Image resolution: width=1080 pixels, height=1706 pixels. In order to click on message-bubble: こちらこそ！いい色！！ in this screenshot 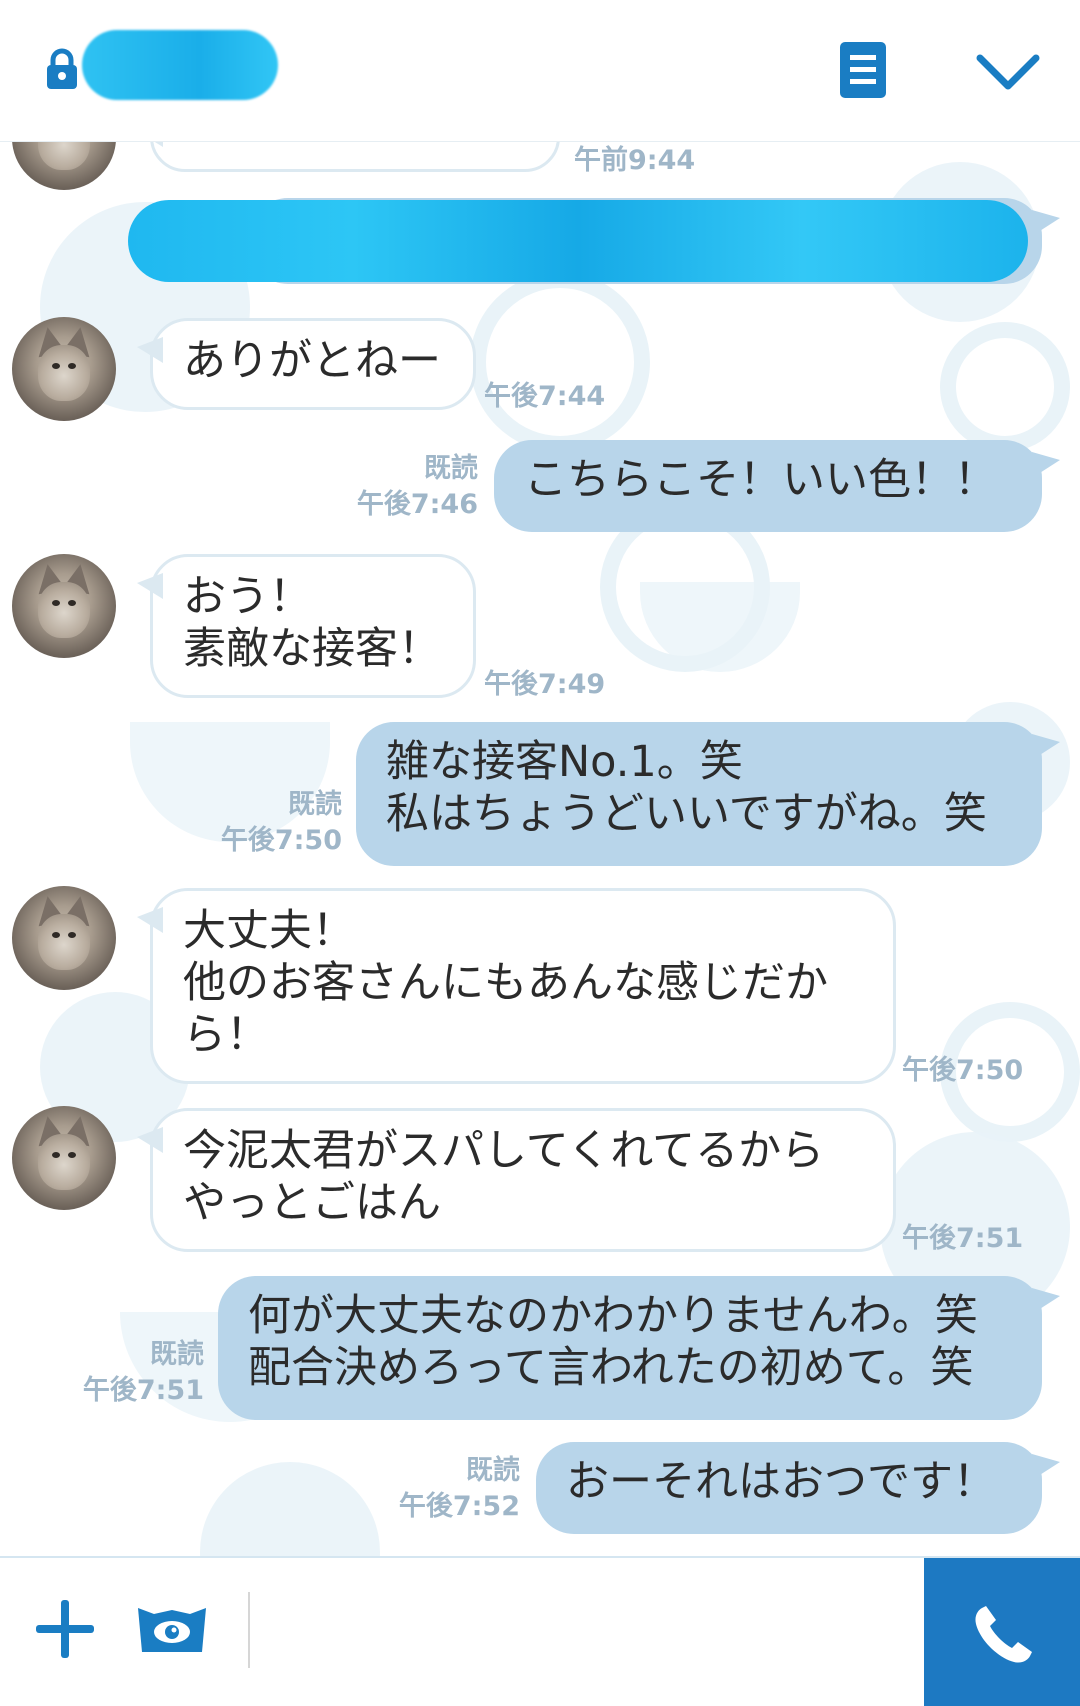, I will do `click(777, 486)`.